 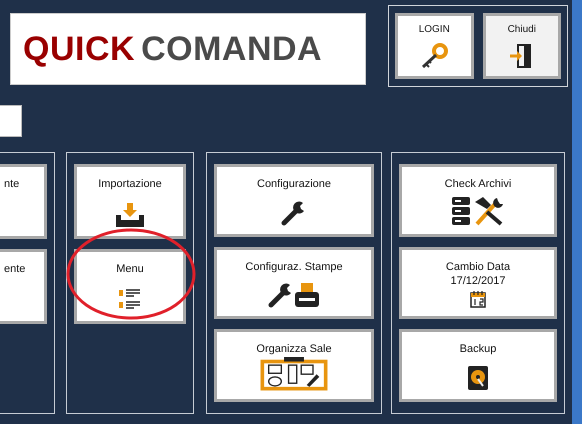 What do you see at coordinates (294, 213) in the screenshot?
I see `wrench-icon` at bounding box center [294, 213].